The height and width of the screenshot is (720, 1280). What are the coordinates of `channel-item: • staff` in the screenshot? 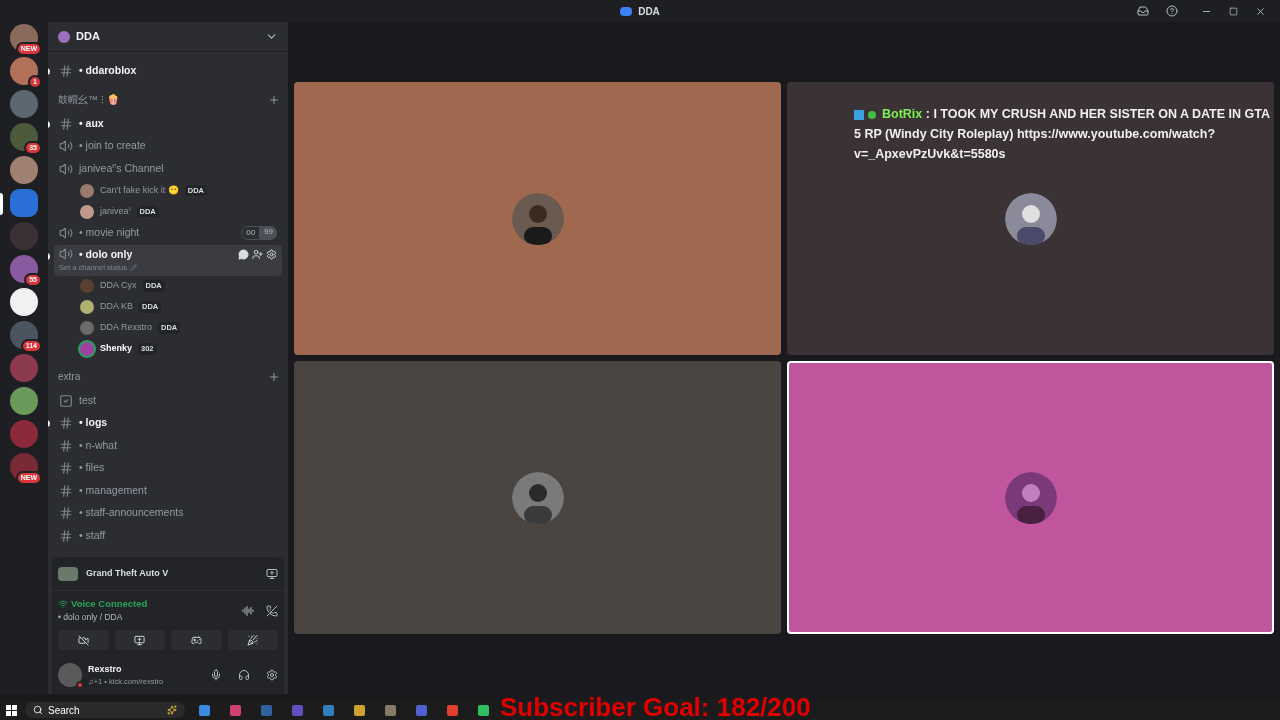 It's located at (168, 535).